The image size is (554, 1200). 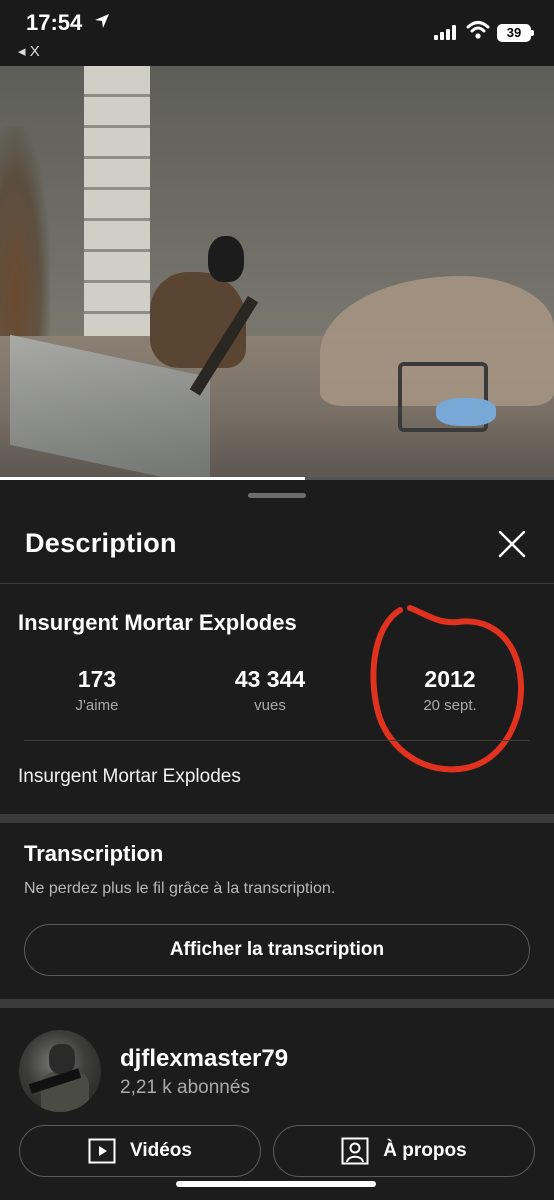 I want to click on video-frame-basin, so click(x=466, y=412).